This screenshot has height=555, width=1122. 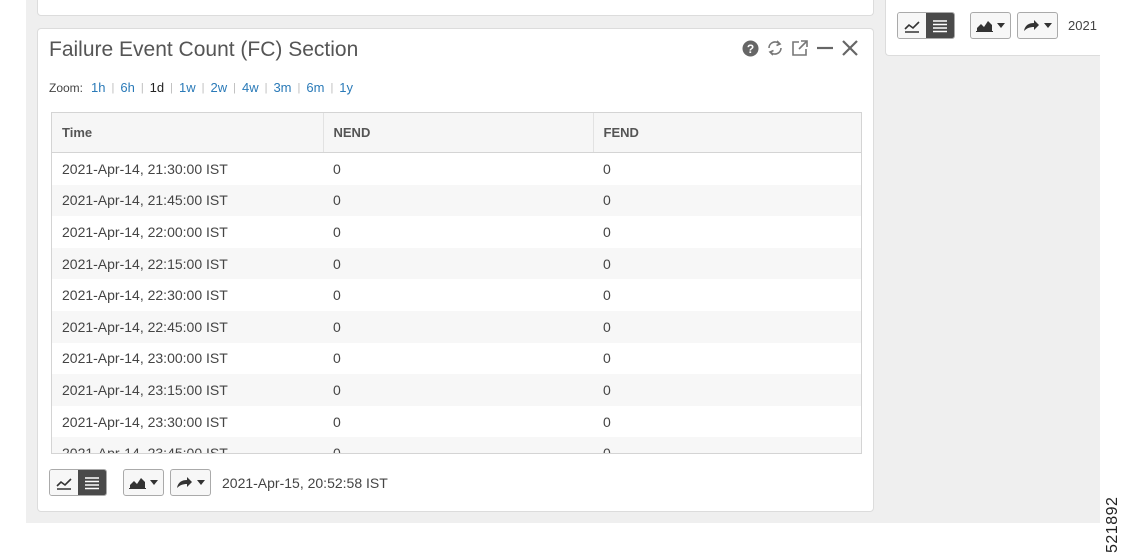 I want to click on table-row: 2021-Apr-14, 21:45:00 IST 0 0, so click(x=456, y=200).